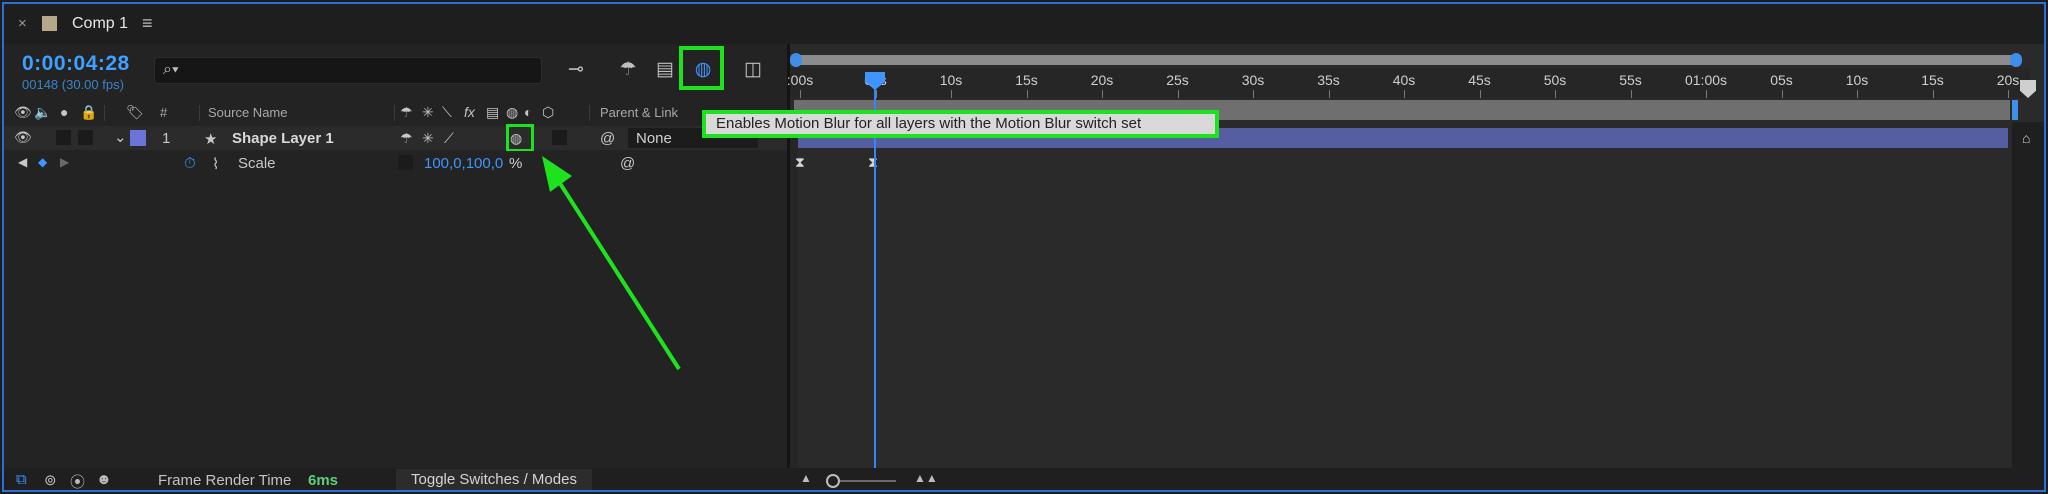 This screenshot has height=494, width=2048. I want to click on keyframe-current-icon: ⧗, so click(873, 162).